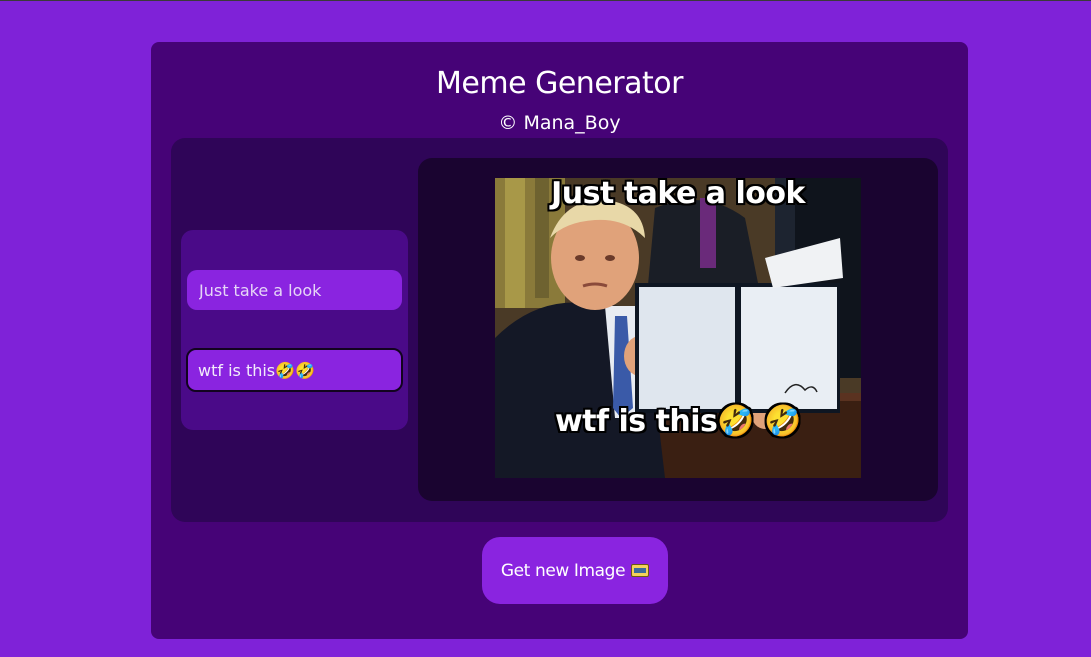 The image size is (1091, 657). I want to click on window-top-border, so click(545, 0).